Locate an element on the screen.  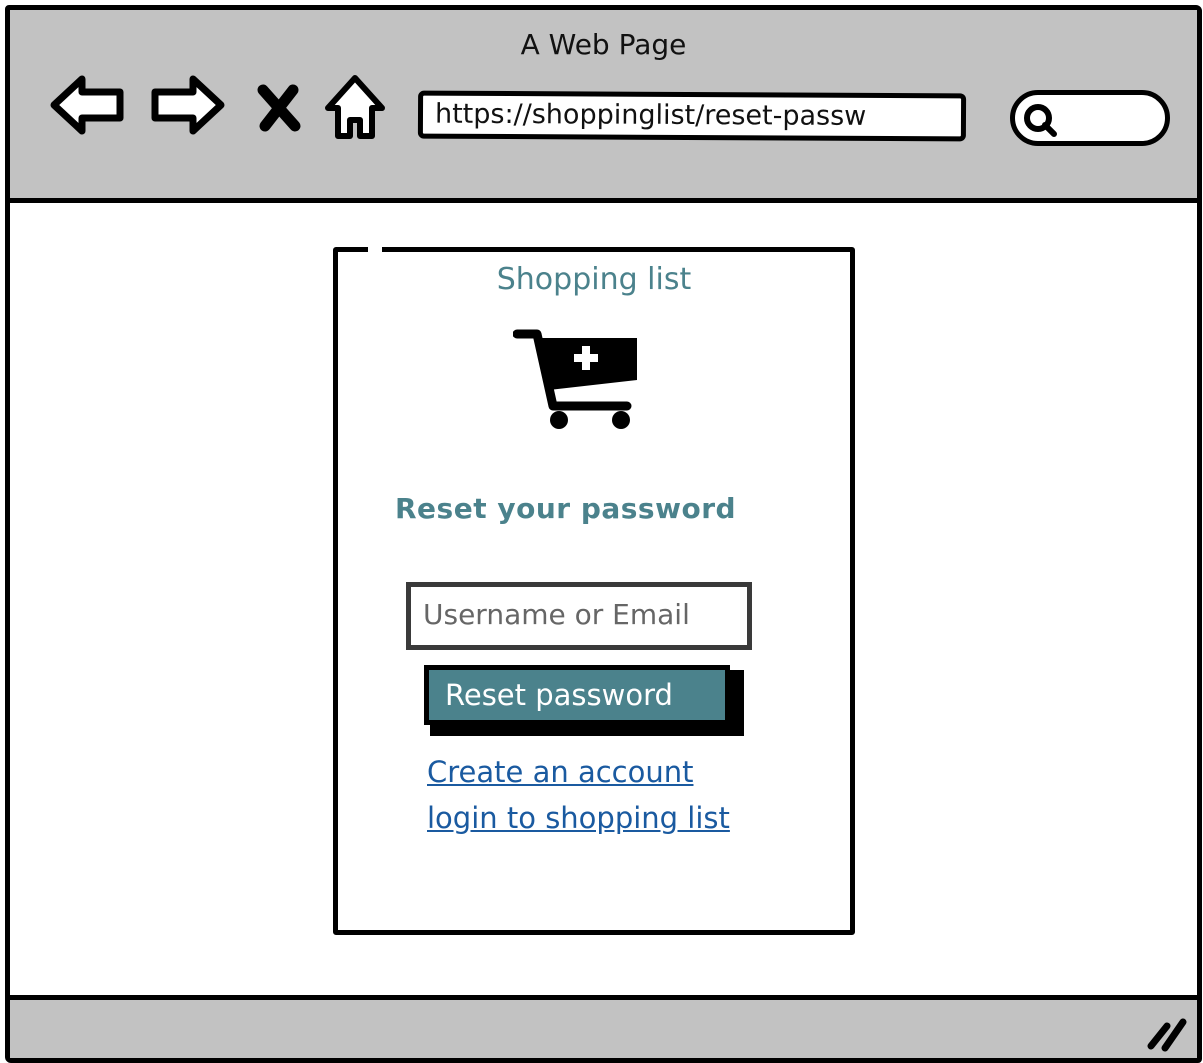
cart-plus-icon is located at coordinates (575, 379).